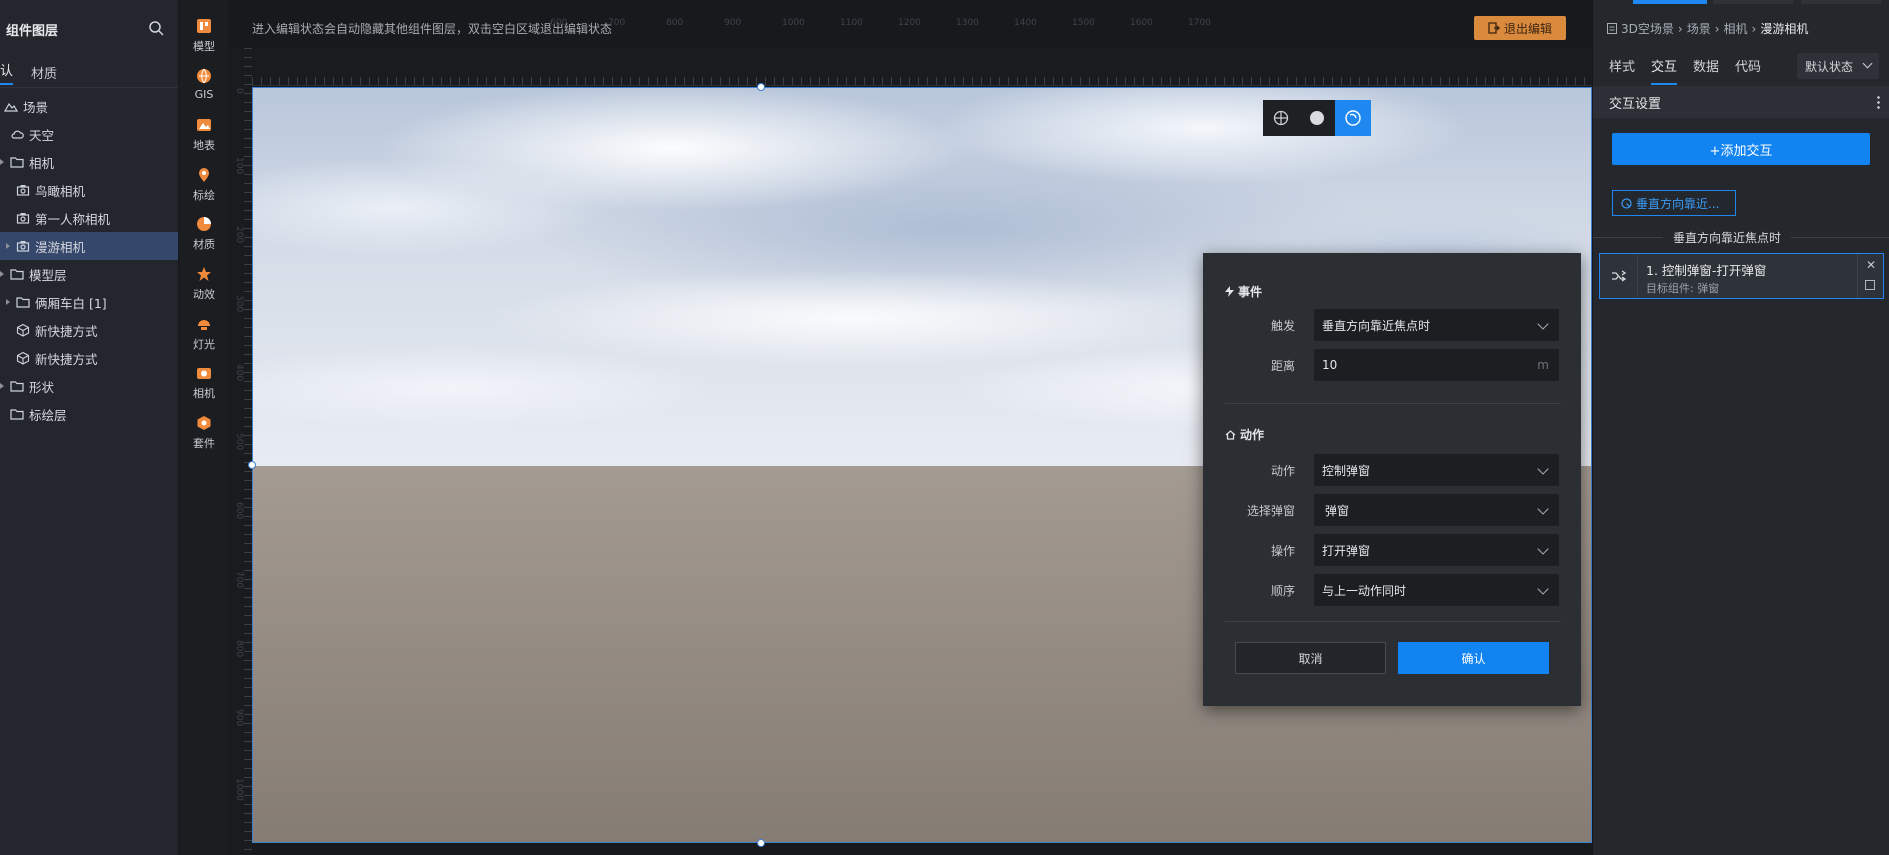 The width and height of the screenshot is (1889, 855). What do you see at coordinates (1436, 510) in the screenshot?
I see `popup-select: 弹窗` at bounding box center [1436, 510].